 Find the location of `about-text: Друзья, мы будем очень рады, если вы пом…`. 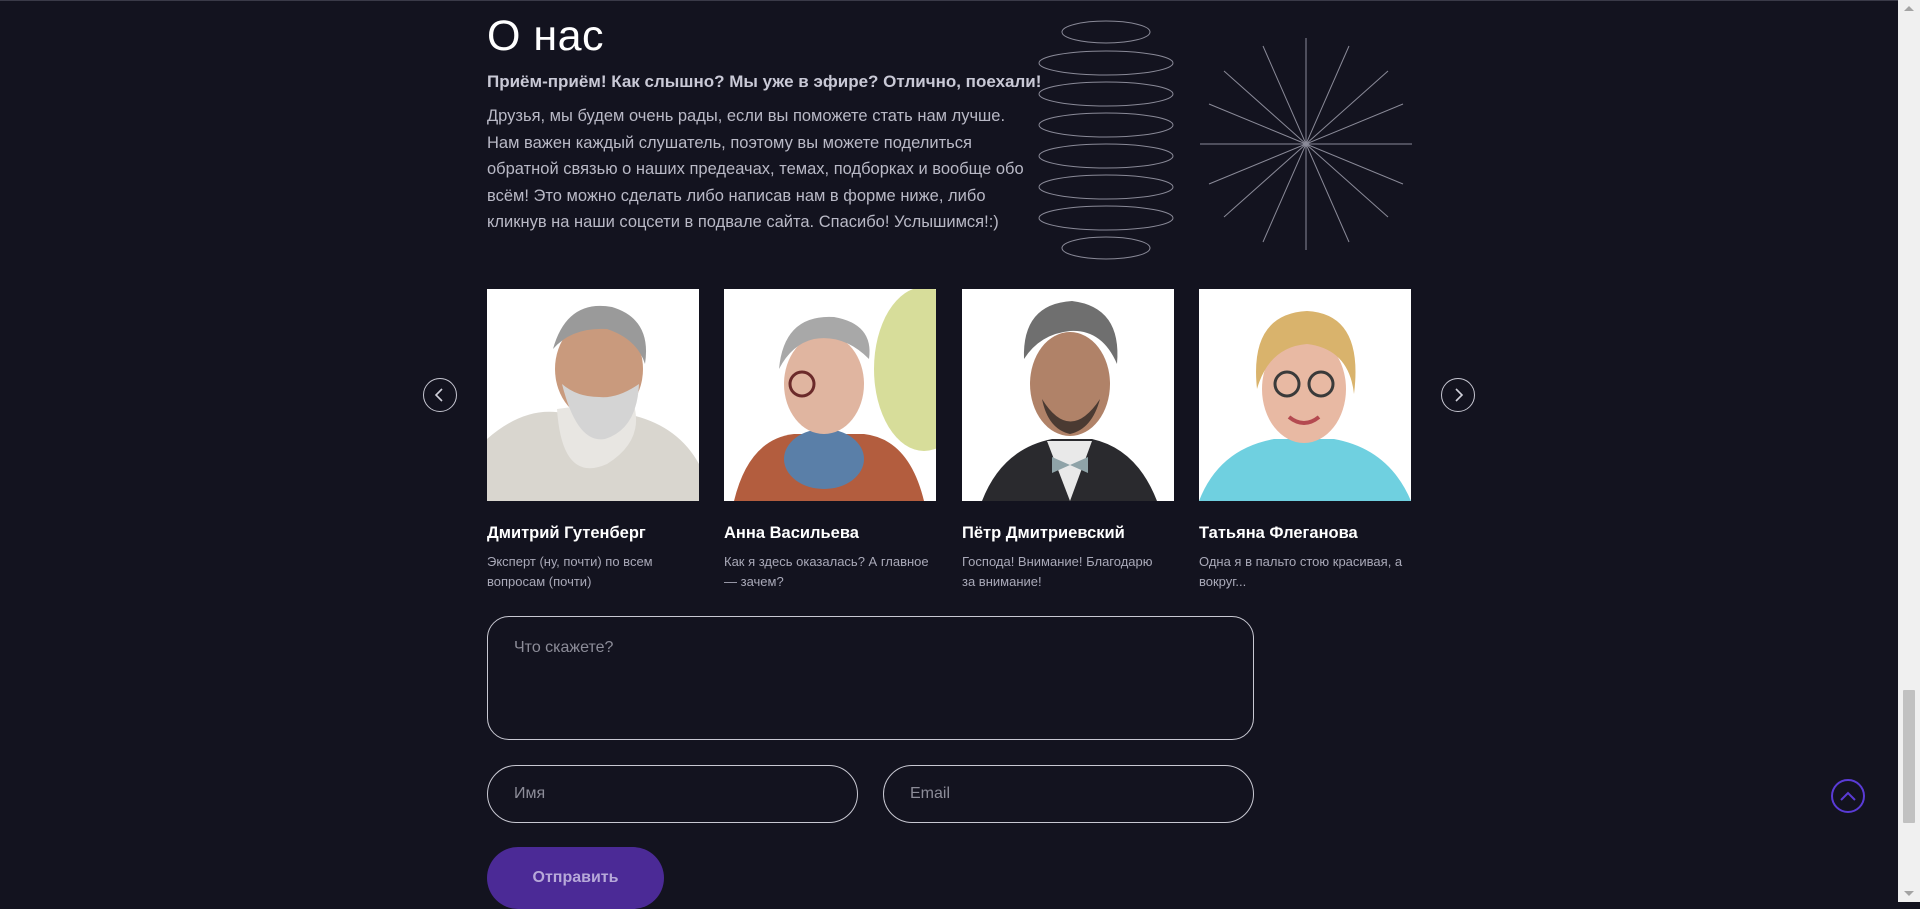

about-text: Друзья, мы будем очень рады, если вы пом… is located at coordinates (755, 169).